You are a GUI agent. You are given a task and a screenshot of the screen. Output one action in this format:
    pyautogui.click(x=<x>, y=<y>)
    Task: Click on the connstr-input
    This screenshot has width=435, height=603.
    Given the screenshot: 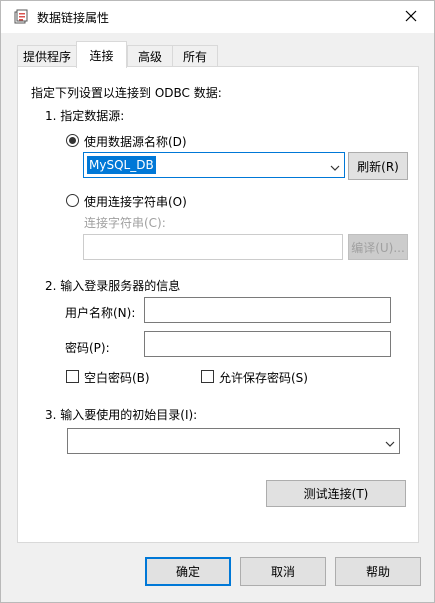 What is the action you would take?
    pyautogui.click(x=213, y=247)
    